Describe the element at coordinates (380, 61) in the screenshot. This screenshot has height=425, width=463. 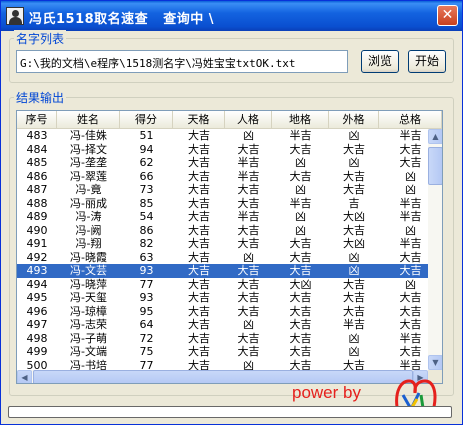
I see `browse-button: 浏览` at that location.